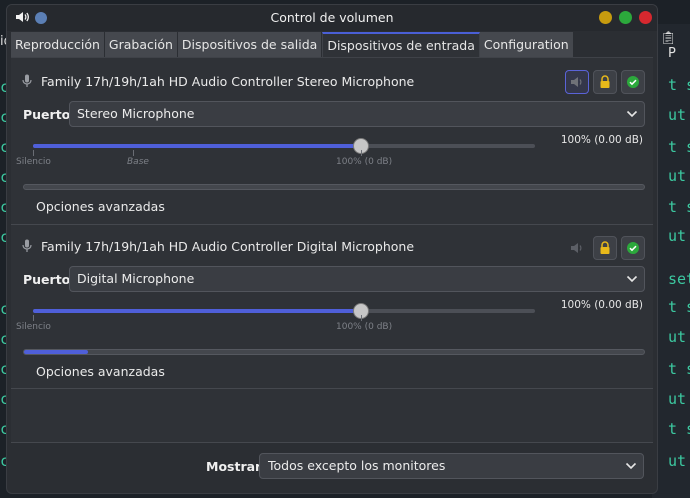 The width and height of the screenshot is (690, 498). What do you see at coordinates (136, 278) in the screenshot?
I see `port-value: Digital Microphone` at bounding box center [136, 278].